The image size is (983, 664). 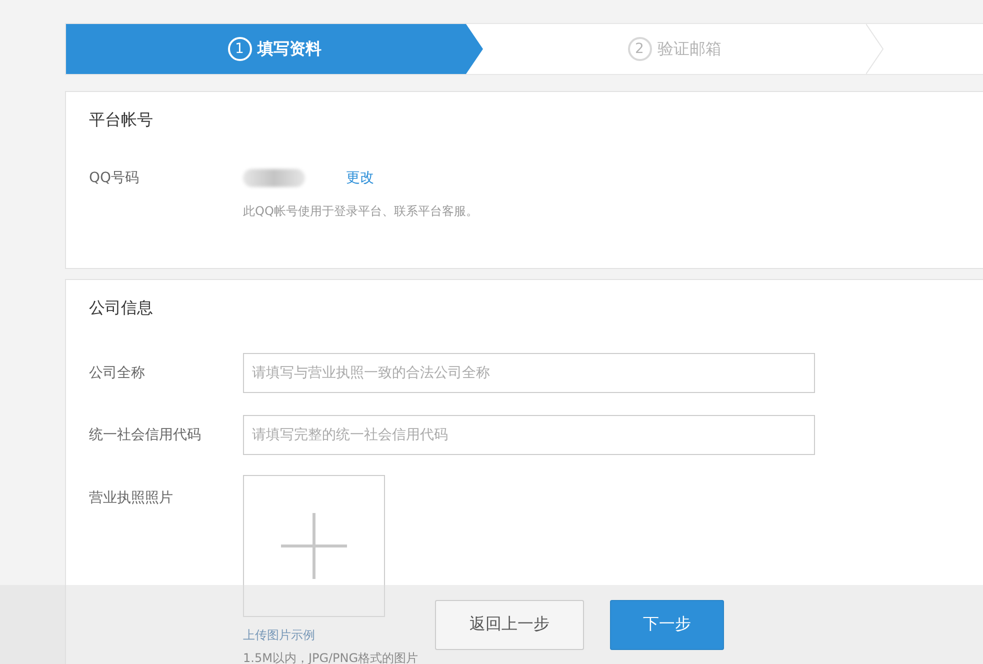 What do you see at coordinates (121, 308) in the screenshot?
I see `section-title: 公司信息` at bounding box center [121, 308].